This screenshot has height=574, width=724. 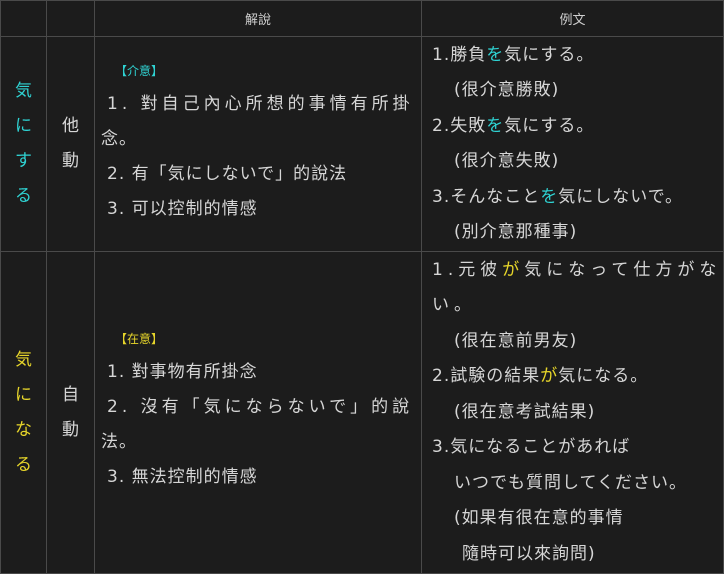 I want to click on word-kininaru: 気 に な る, so click(x=24, y=413).